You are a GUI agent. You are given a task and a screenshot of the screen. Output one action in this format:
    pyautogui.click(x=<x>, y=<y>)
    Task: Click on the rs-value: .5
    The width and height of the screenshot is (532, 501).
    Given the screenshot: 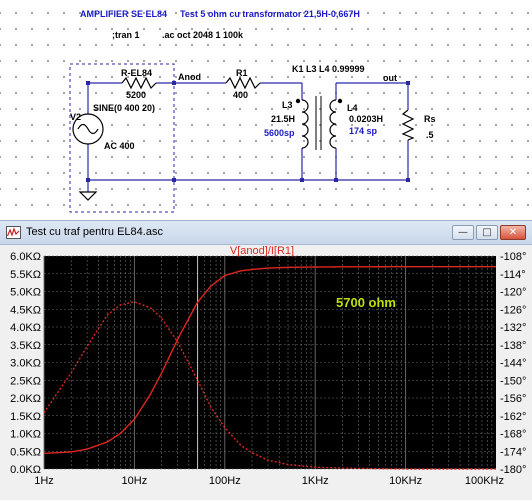 What is the action you would take?
    pyautogui.click(x=430, y=135)
    